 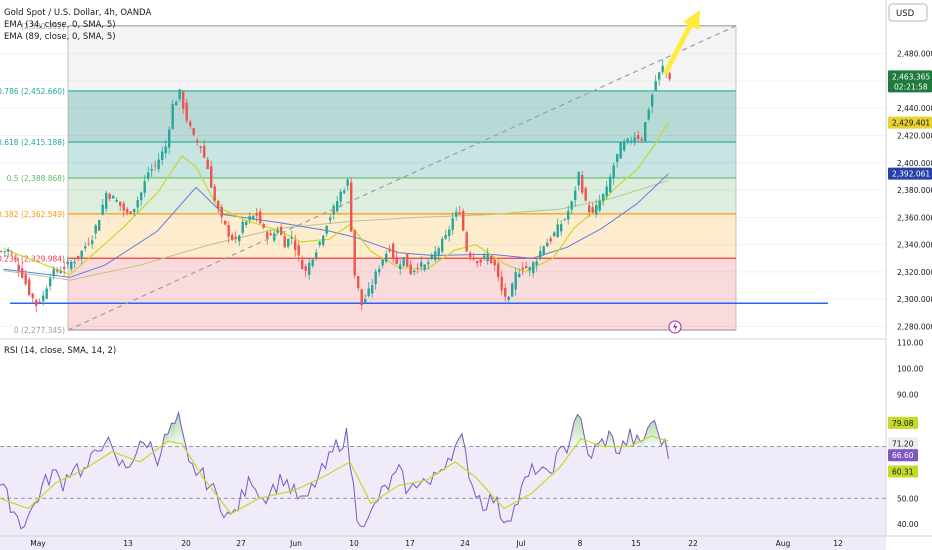 What do you see at coordinates (295, 543) in the screenshot?
I see `time-tick: Jun` at bounding box center [295, 543].